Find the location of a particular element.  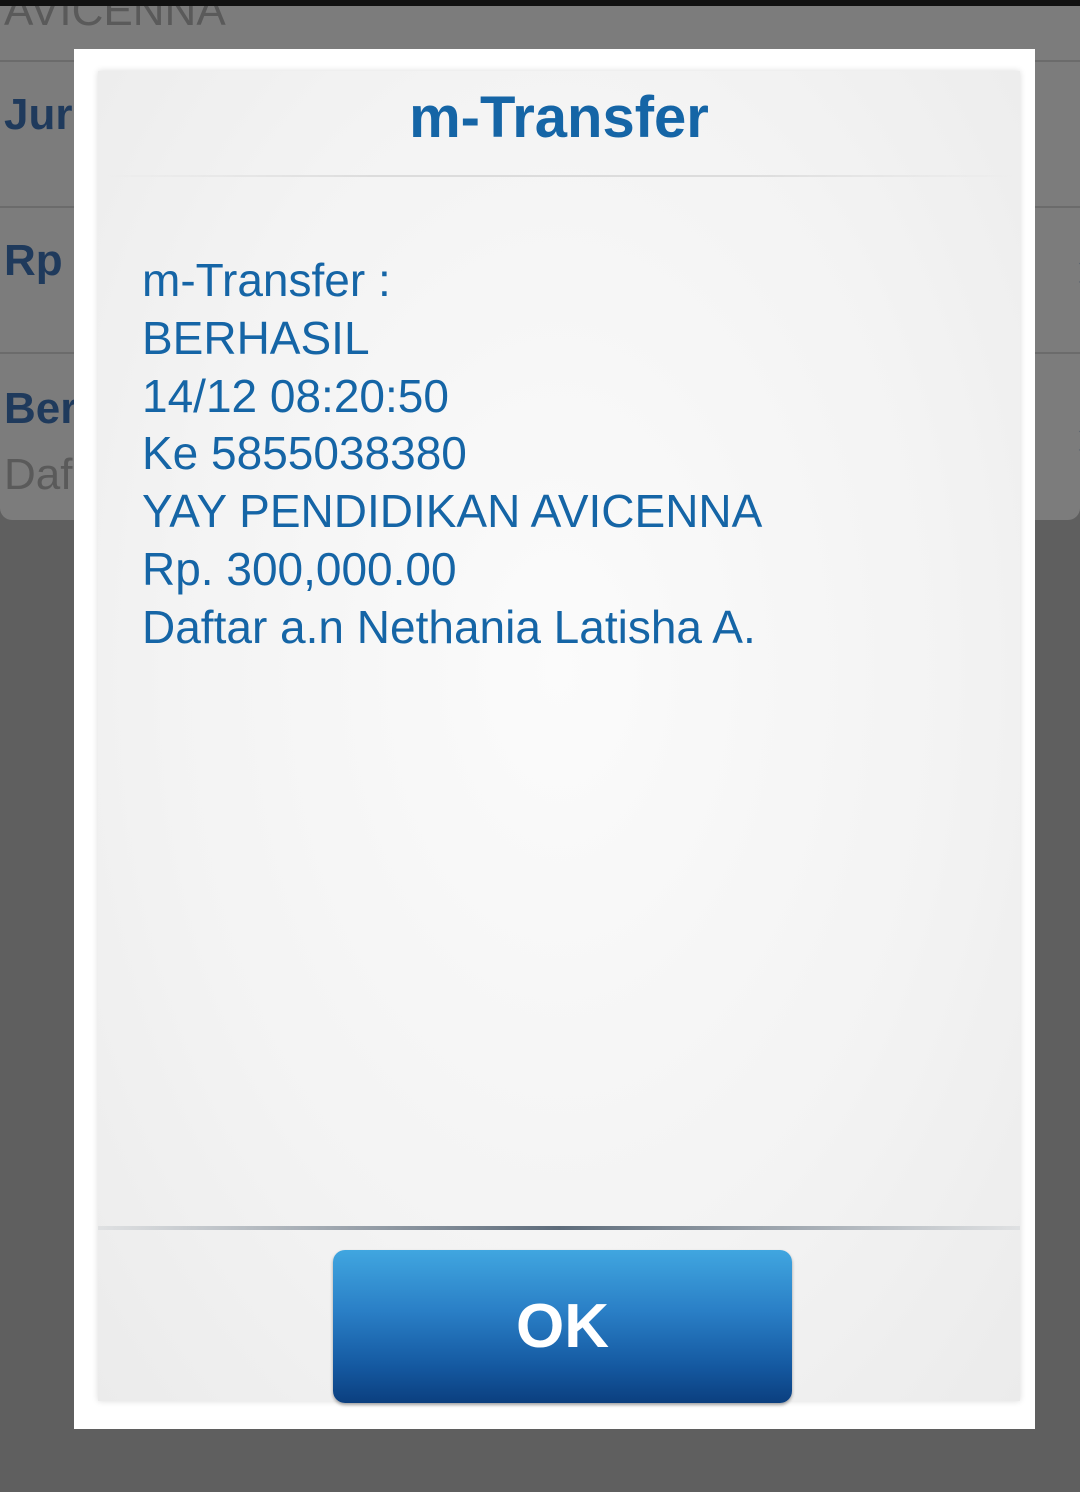

footer-divider is located at coordinates (559, 1228).